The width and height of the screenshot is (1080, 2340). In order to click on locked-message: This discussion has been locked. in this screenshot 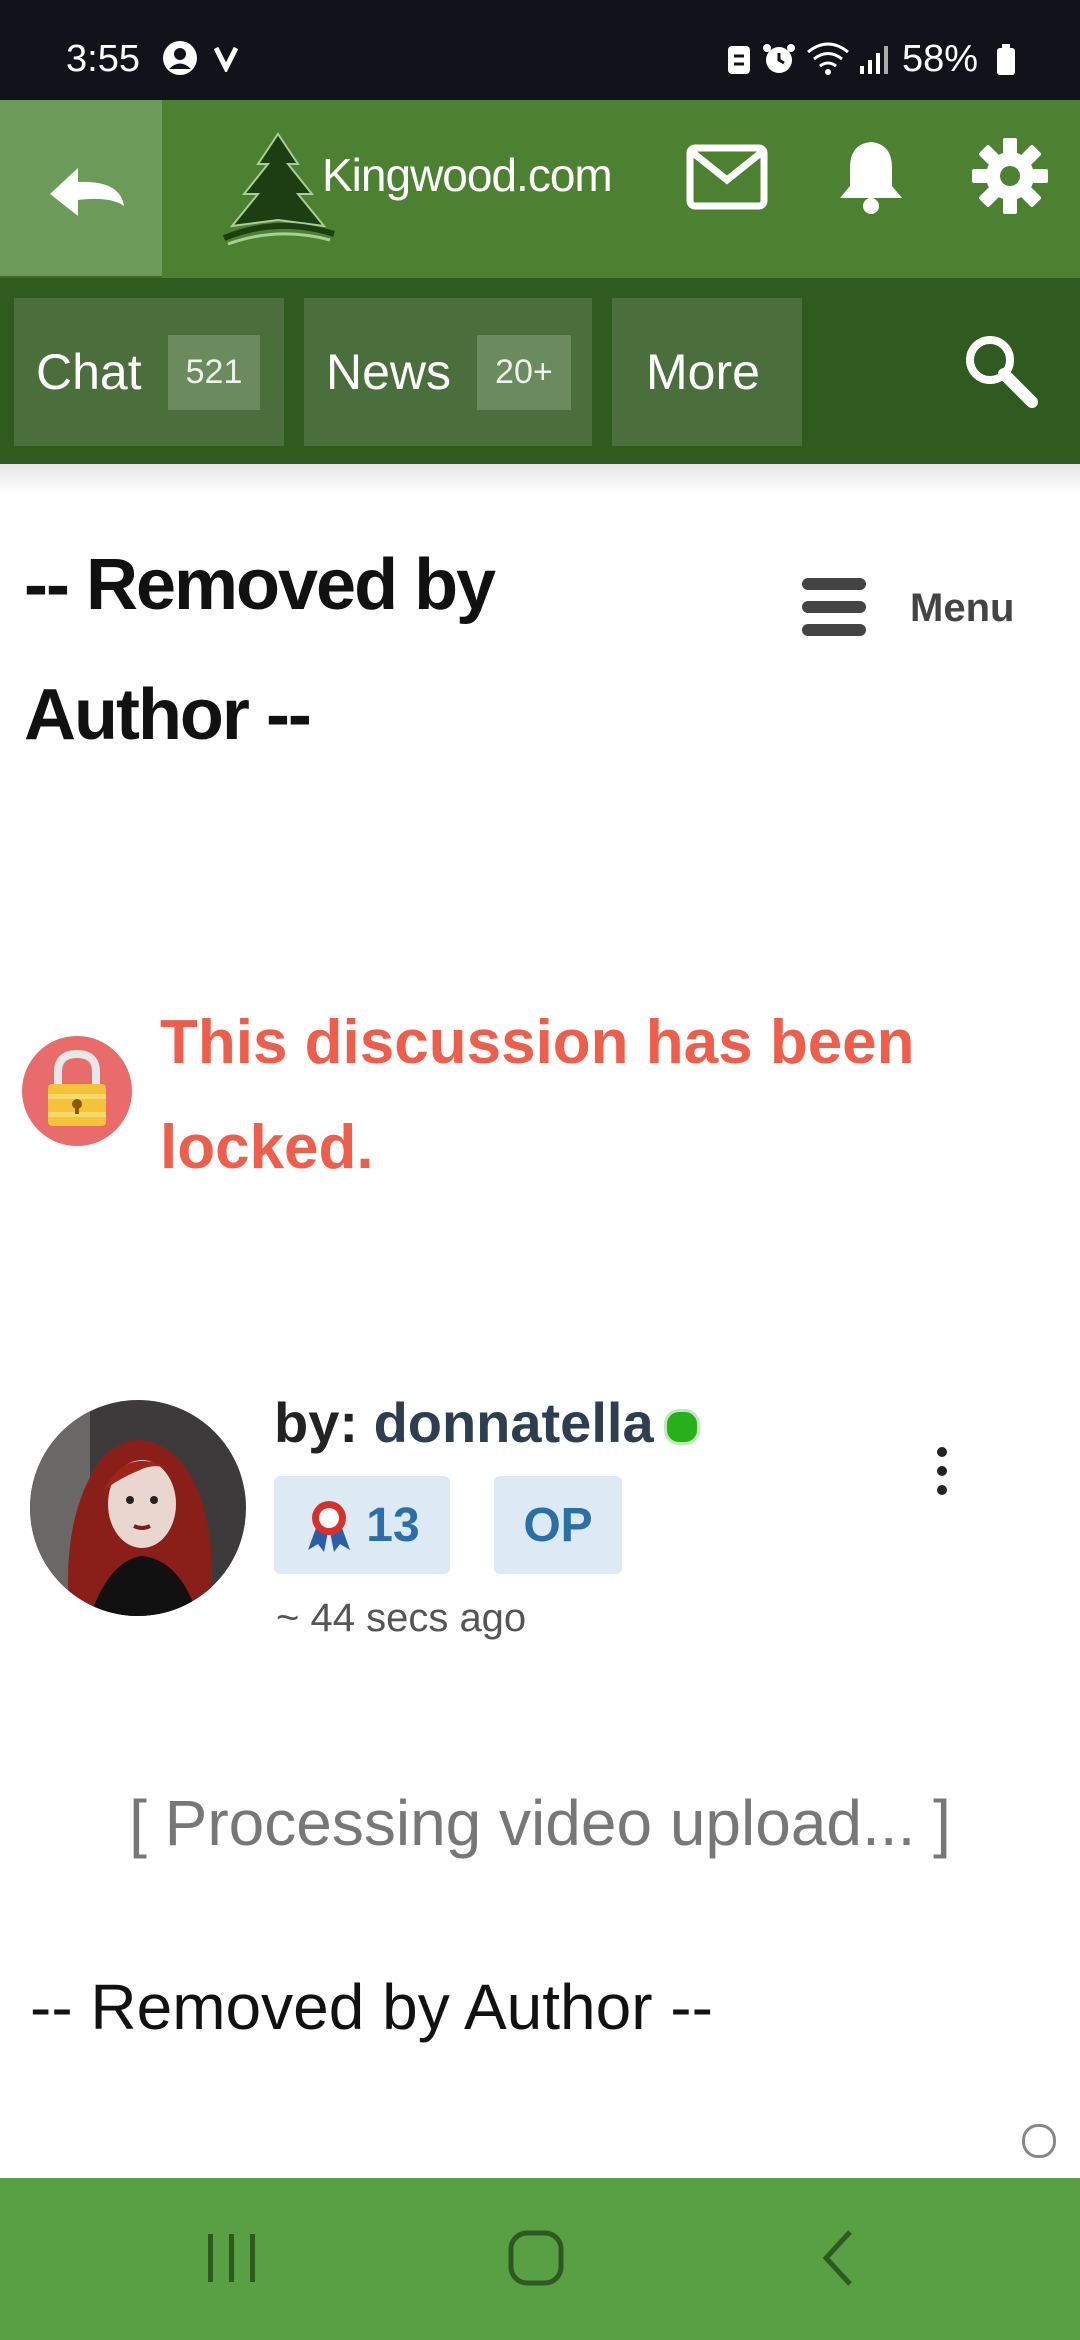, I will do `click(537, 1095)`.